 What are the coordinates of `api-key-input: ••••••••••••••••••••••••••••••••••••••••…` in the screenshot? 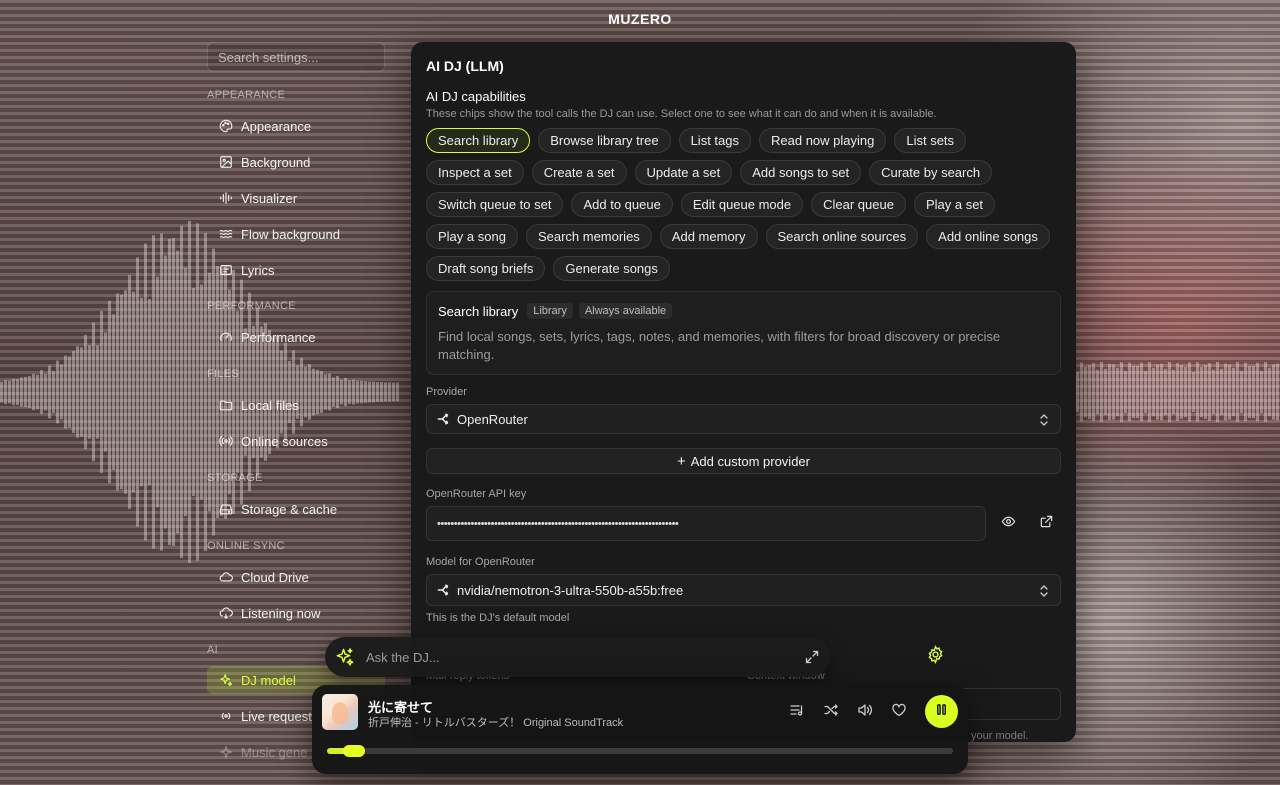 It's located at (706, 523).